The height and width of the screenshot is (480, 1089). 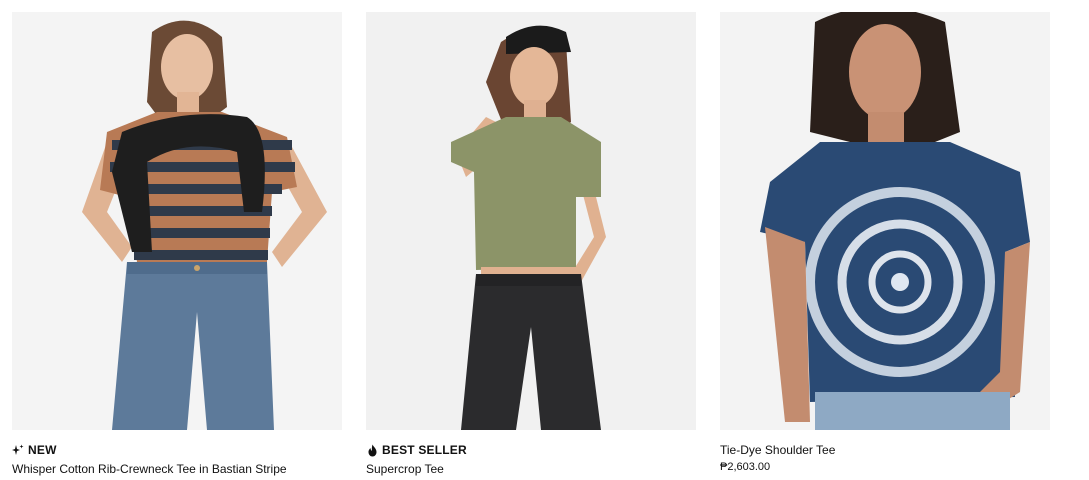 What do you see at coordinates (885, 450) in the screenshot?
I see `product-name: Tie-Dye Shoulder Tee` at bounding box center [885, 450].